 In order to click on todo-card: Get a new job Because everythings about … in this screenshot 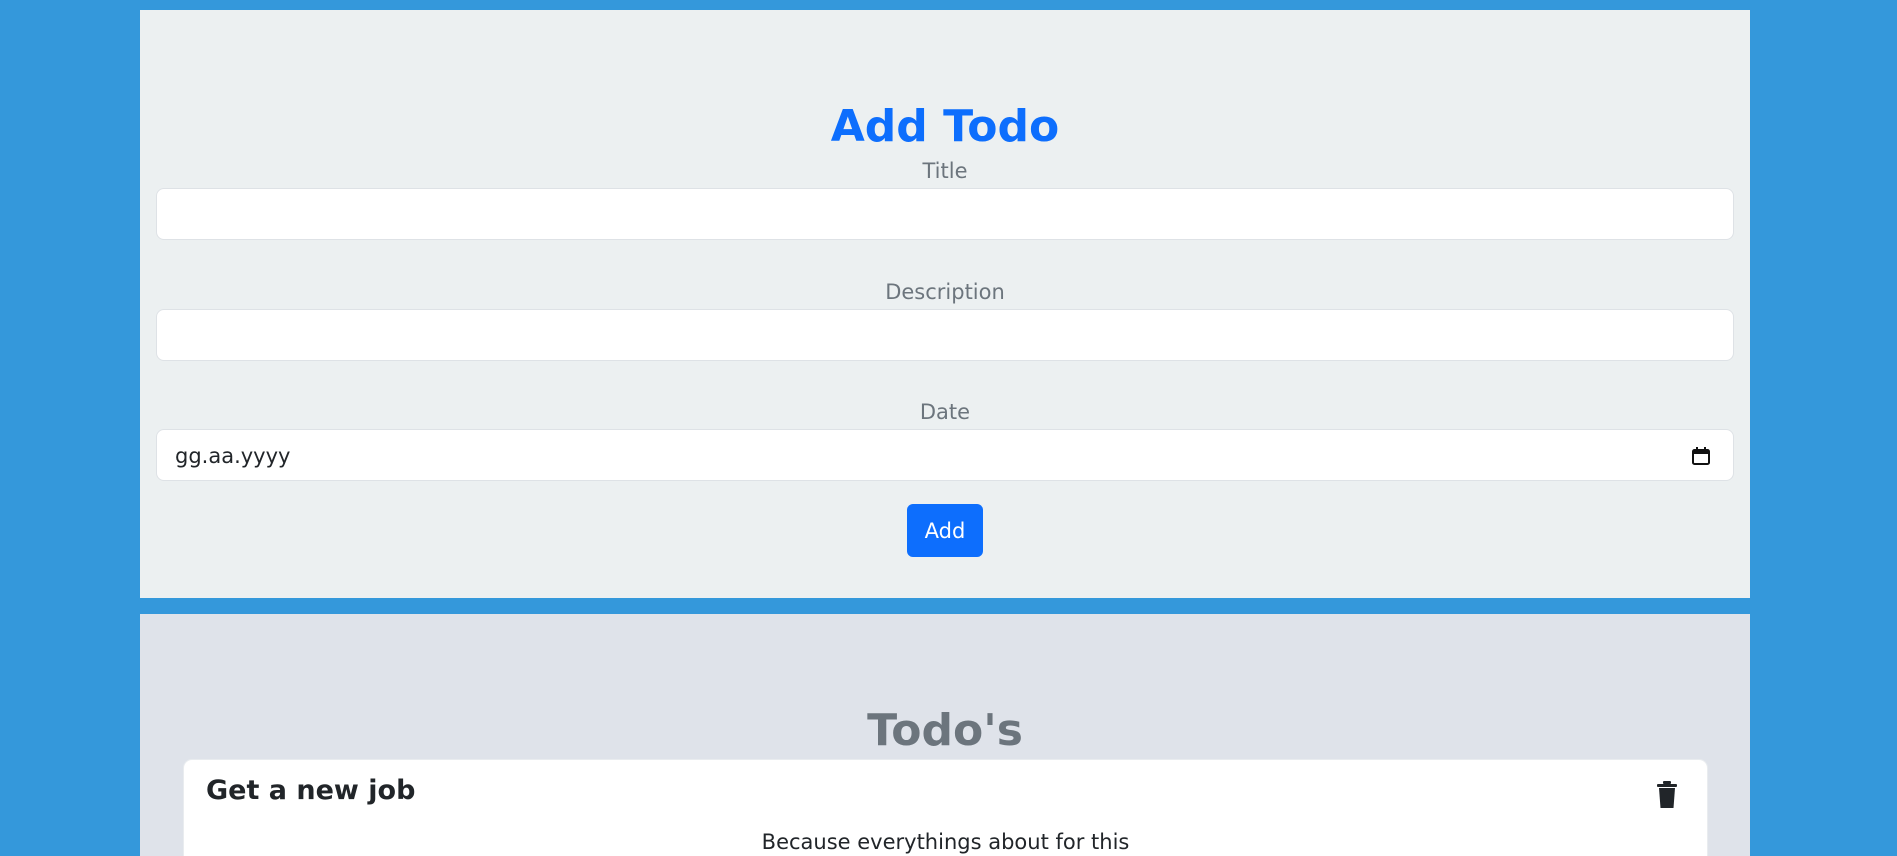, I will do `click(945, 808)`.